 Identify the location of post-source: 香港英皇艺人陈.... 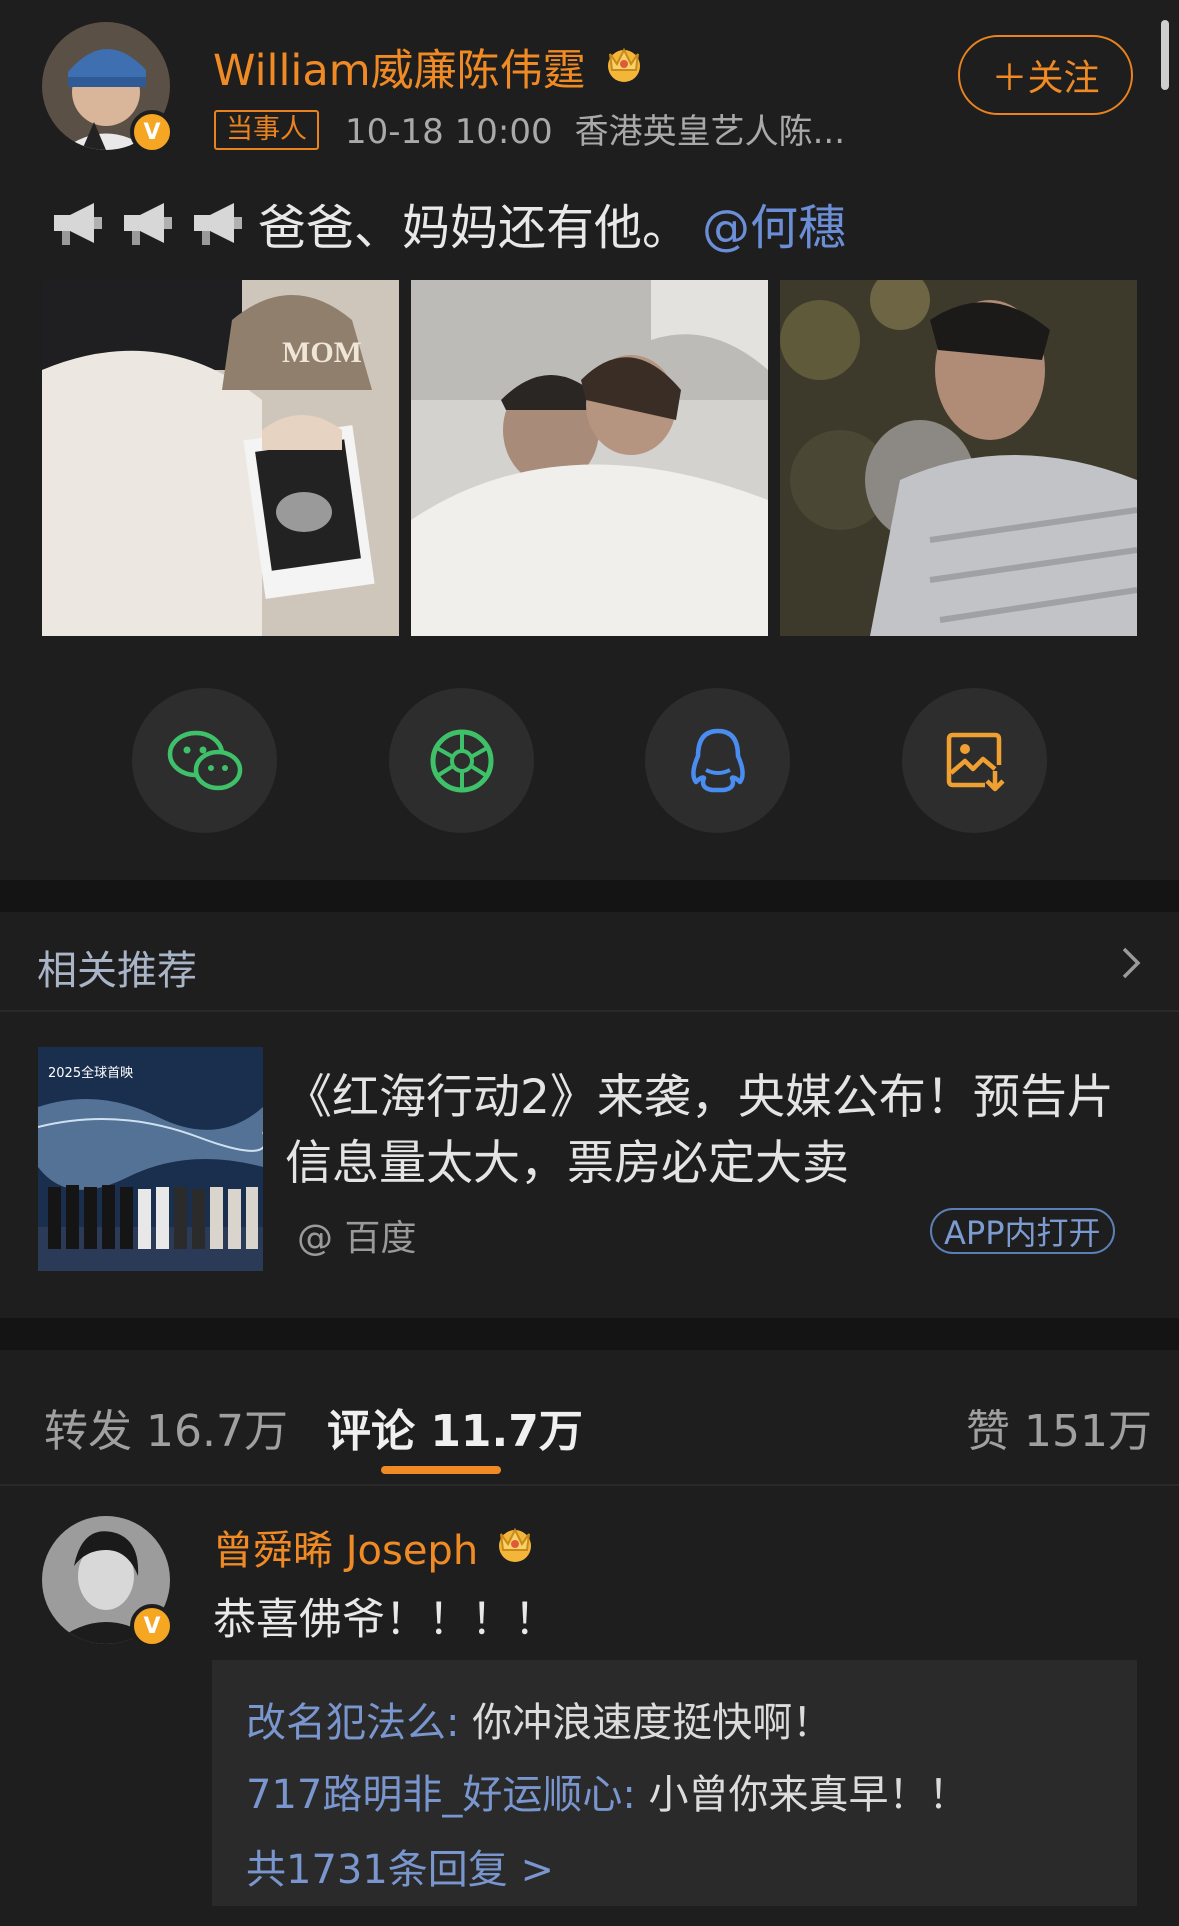
(710, 132).